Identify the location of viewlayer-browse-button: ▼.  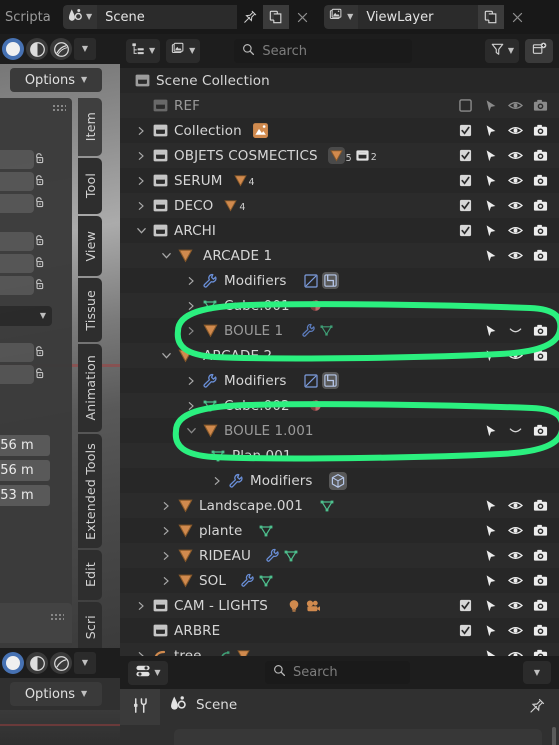
(341, 17).